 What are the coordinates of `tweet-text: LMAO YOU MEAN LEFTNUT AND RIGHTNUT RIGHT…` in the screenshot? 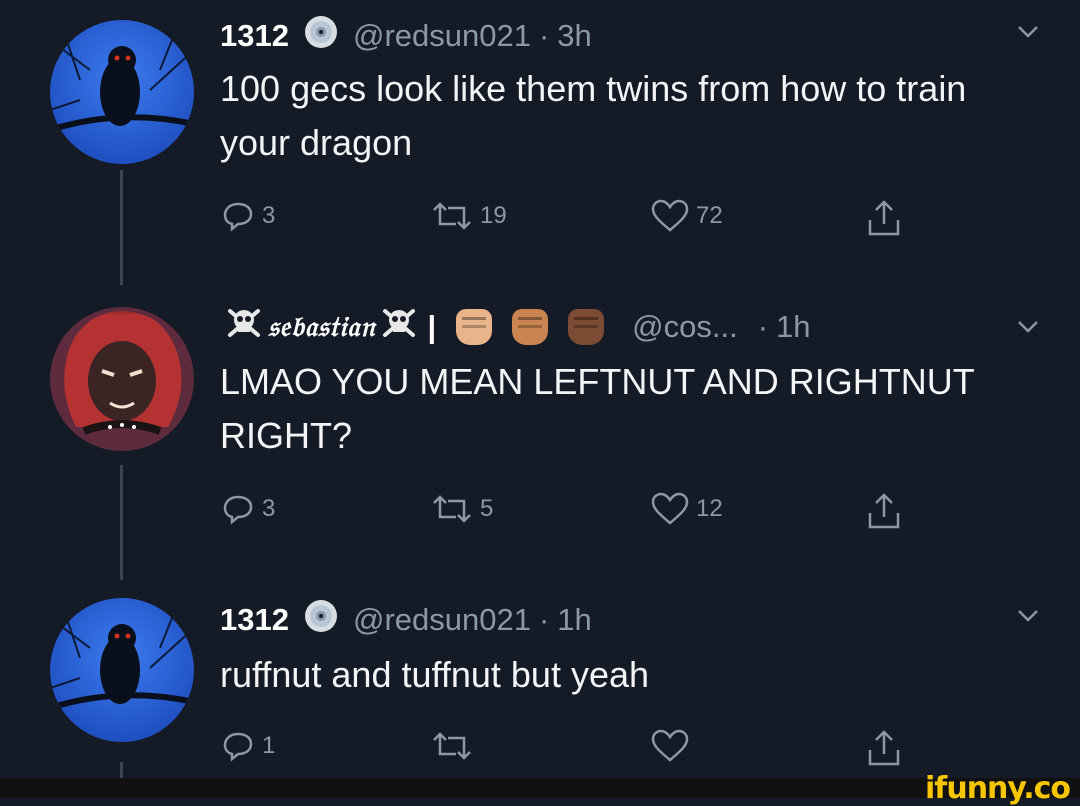 It's located at (597, 408).